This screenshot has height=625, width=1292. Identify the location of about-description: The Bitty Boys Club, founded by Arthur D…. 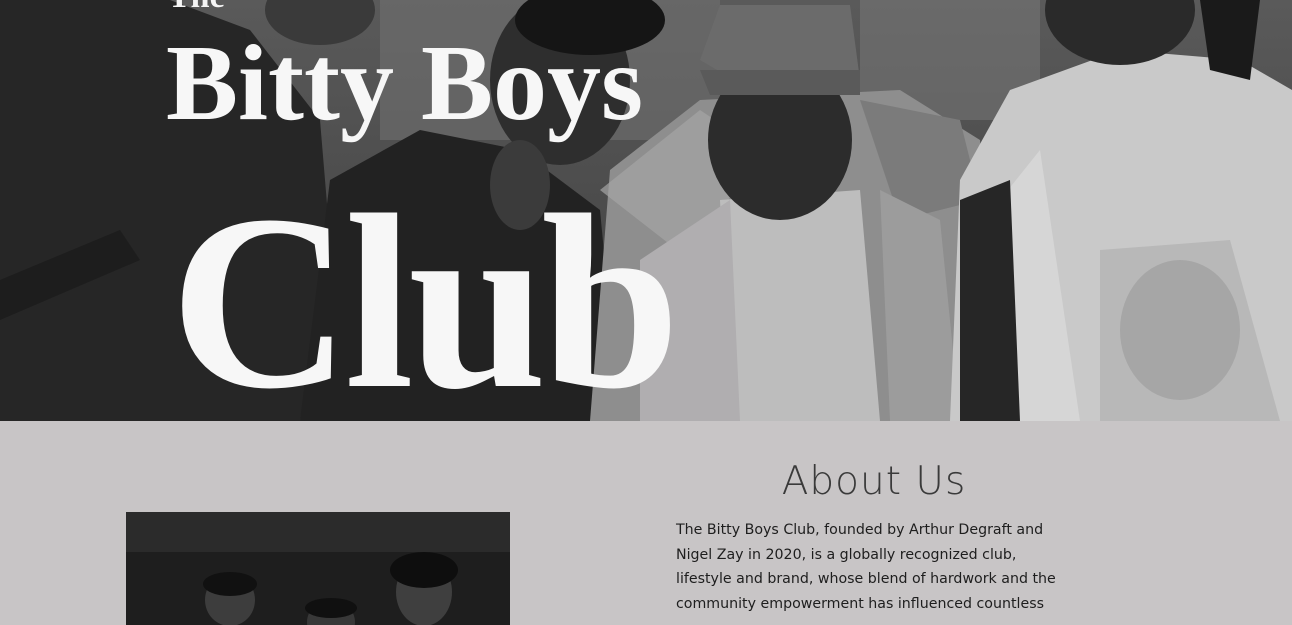
(866, 567).